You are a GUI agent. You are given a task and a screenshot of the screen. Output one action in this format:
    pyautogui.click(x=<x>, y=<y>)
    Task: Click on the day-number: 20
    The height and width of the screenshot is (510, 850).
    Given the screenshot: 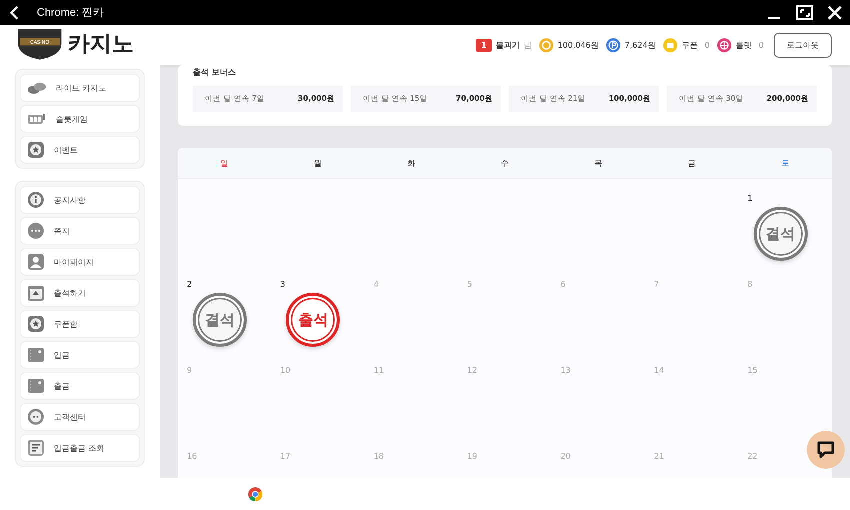 What is the action you would take?
    pyautogui.click(x=565, y=456)
    